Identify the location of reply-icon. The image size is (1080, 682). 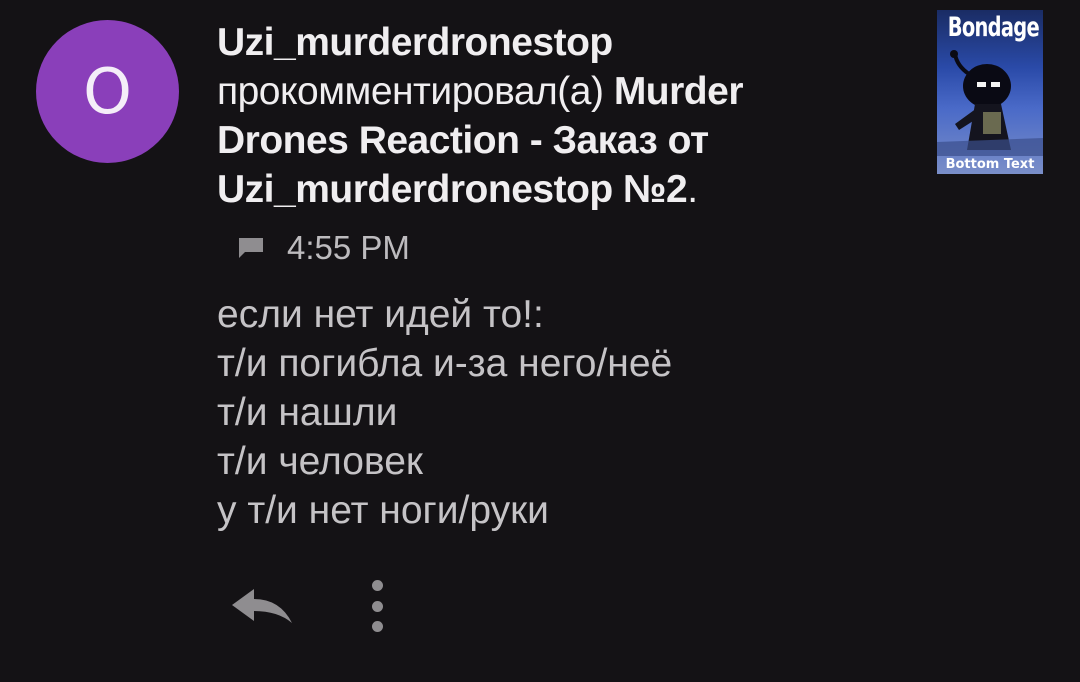
(261, 606).